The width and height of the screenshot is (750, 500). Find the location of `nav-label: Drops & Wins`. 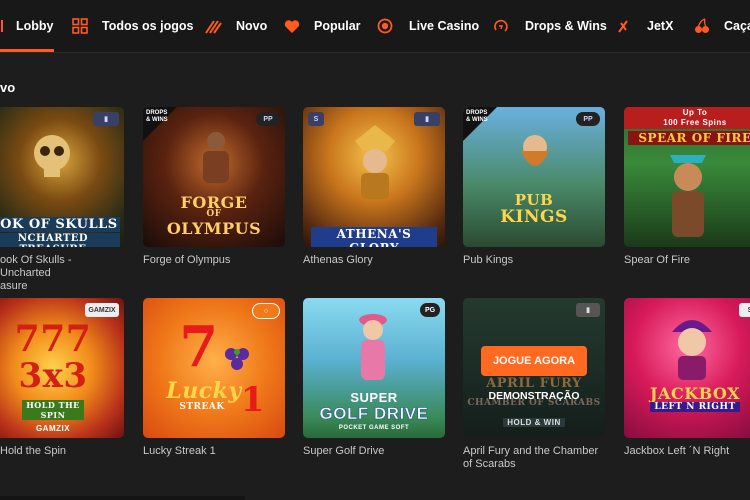

nav-label: Drops & Wins is located at coordinates (566, 26).